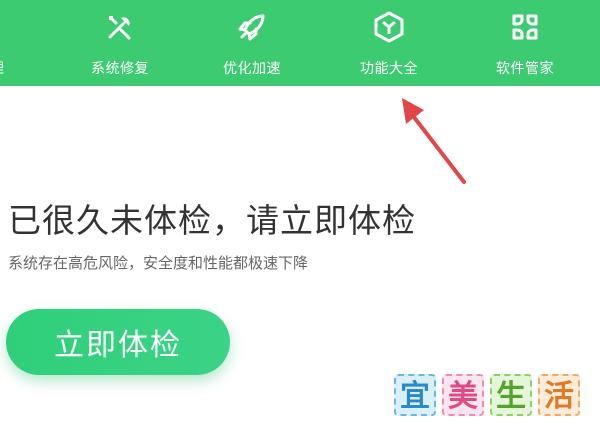  What do you see at coordinates (252, 27) in the screenshot?
I see `rocket-icon` at bounding box center [252, 27].